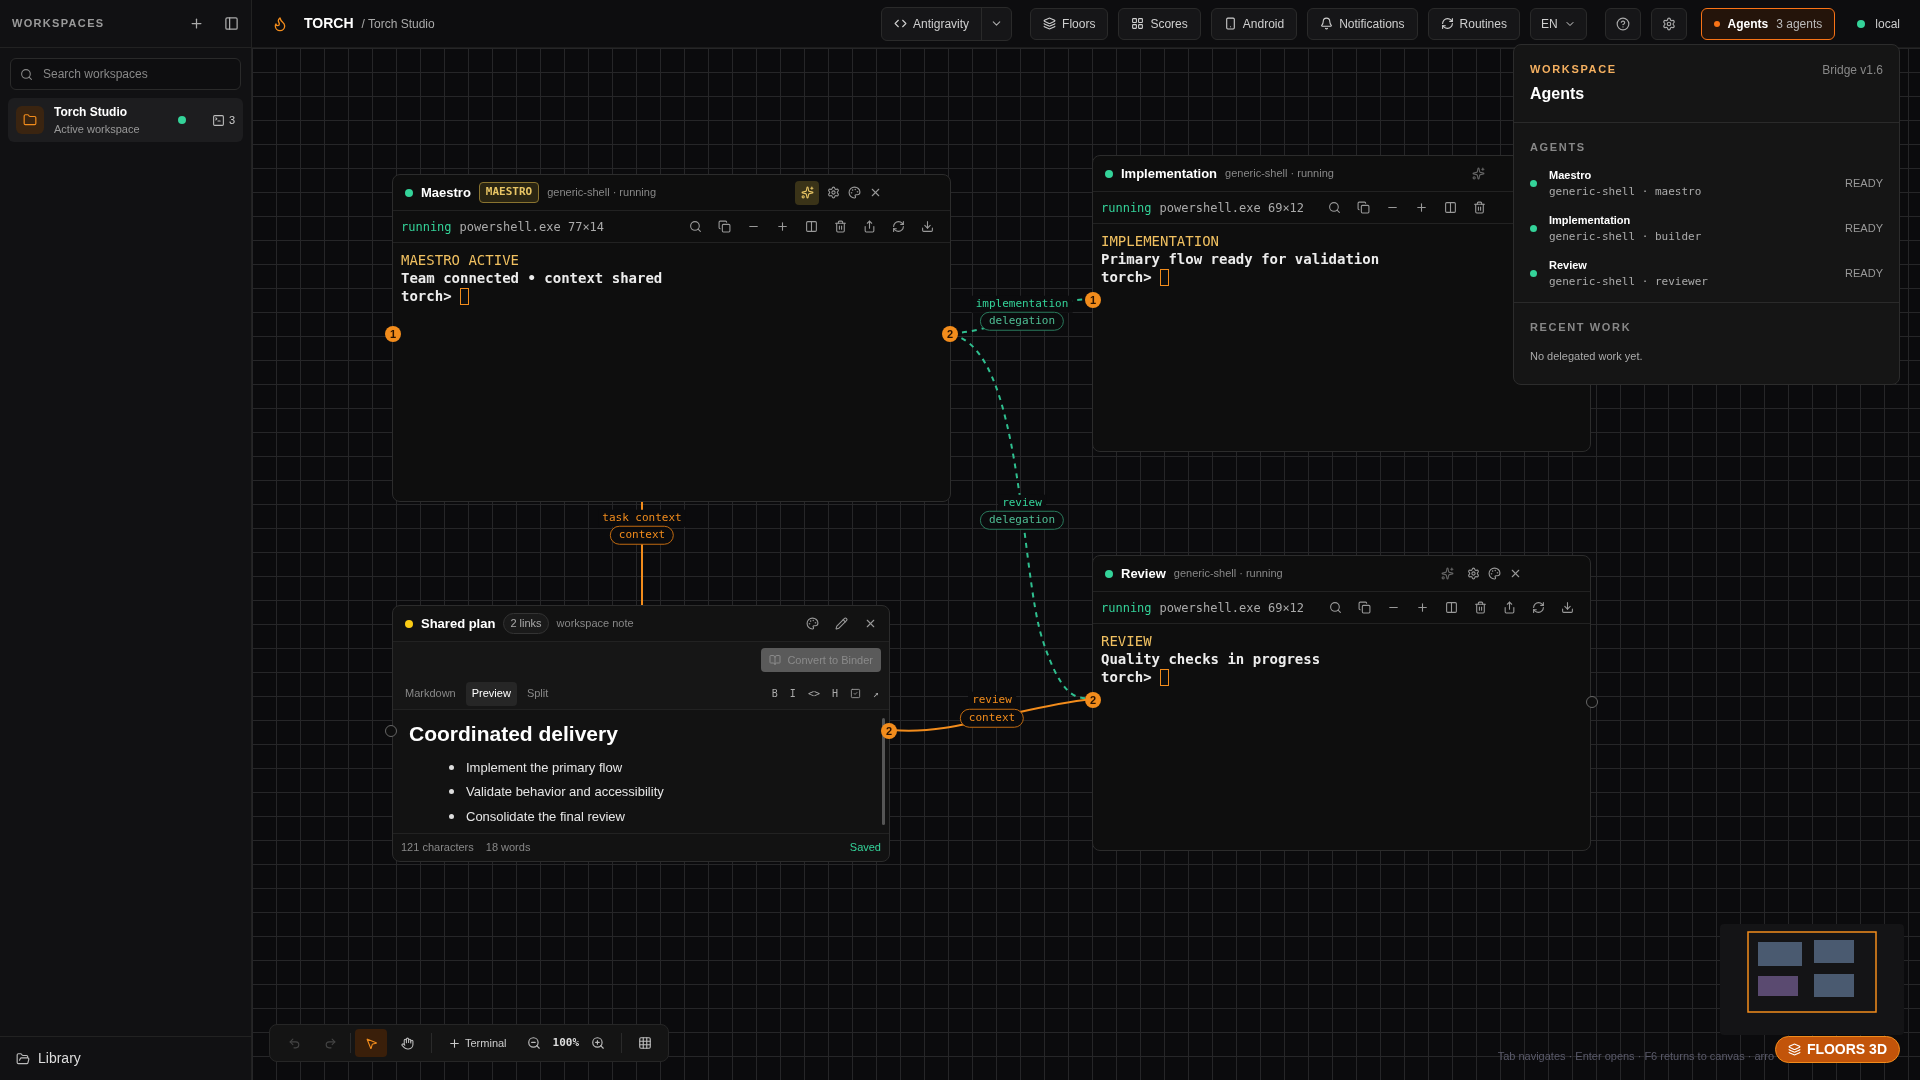  I want to click on minimap-drawing, so click(1812, 979).